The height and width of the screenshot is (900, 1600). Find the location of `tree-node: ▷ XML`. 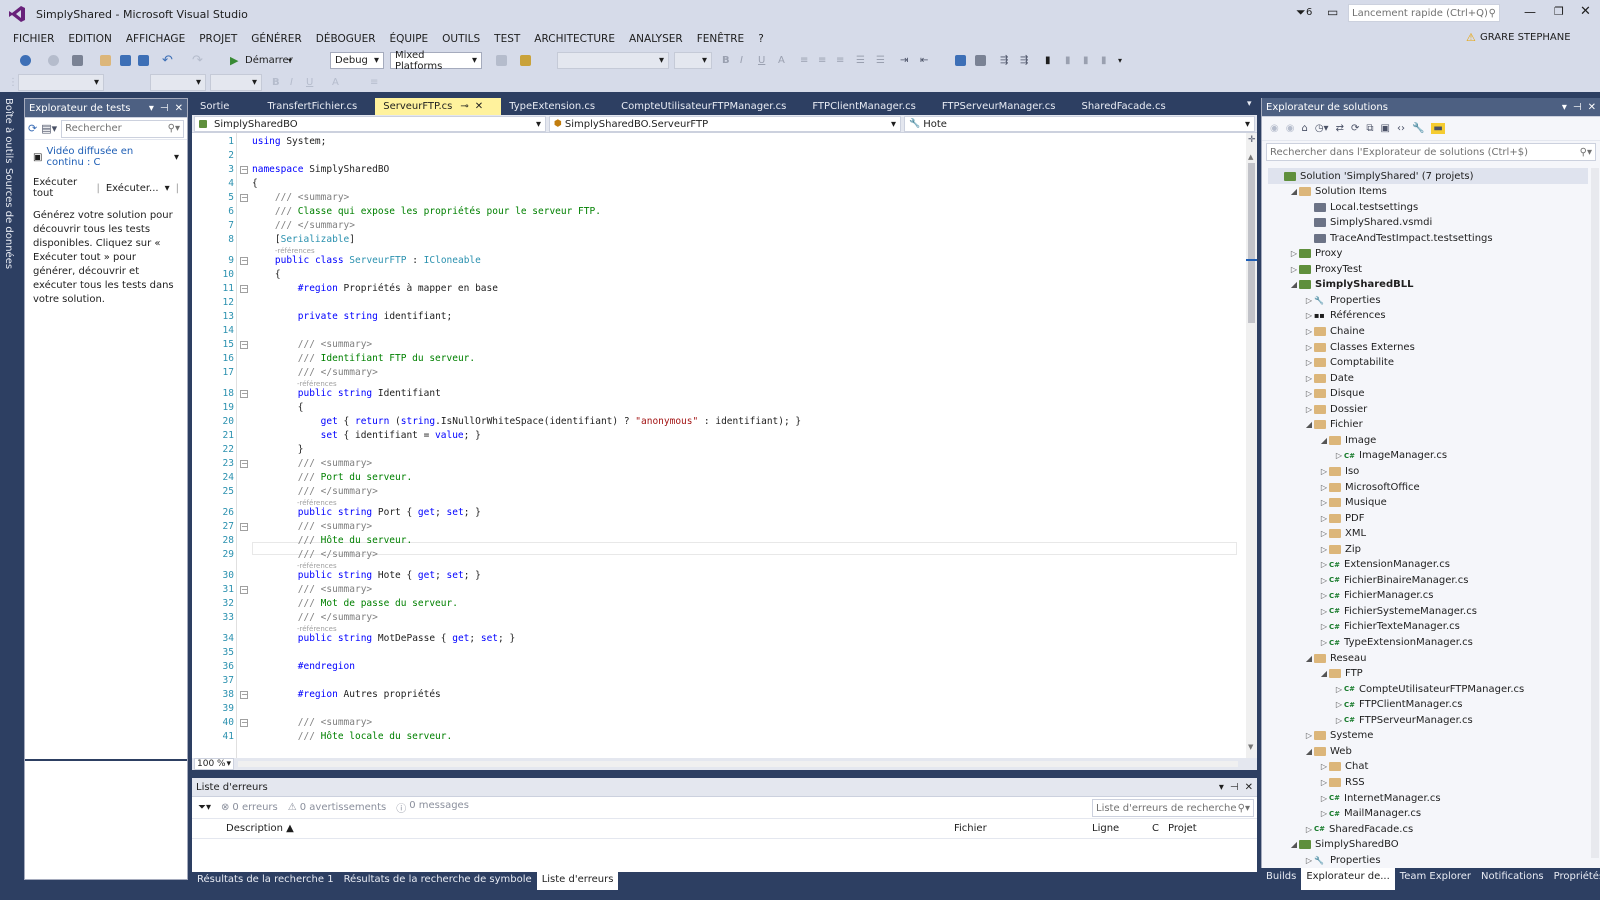

tree-node: ▷ XML is located at coordinates (1342, 534).